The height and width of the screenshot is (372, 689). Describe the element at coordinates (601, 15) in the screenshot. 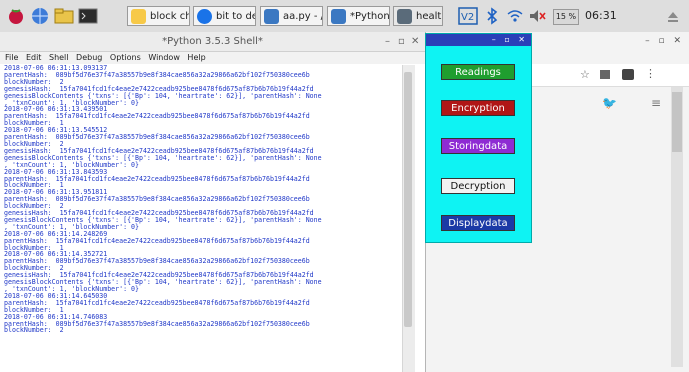

I see `clock: 06:31` at that location.